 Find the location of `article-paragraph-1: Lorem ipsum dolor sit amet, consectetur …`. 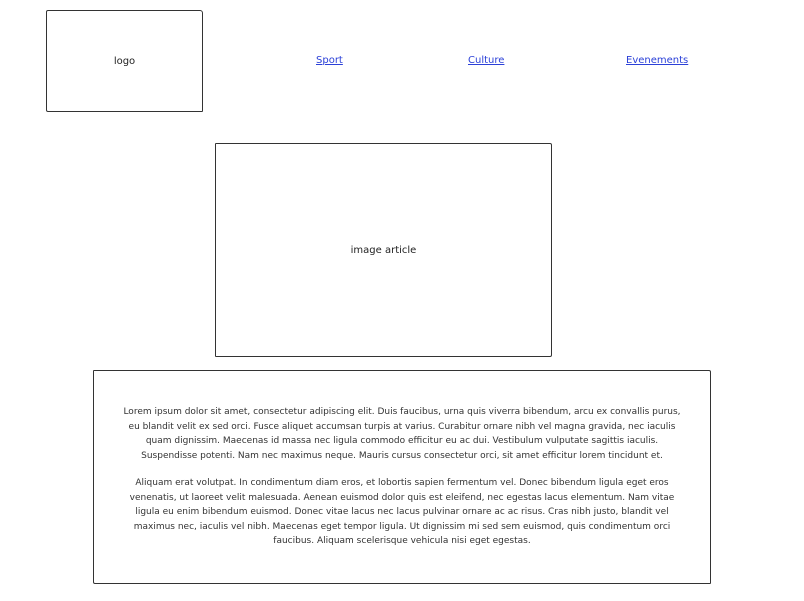

article-paragraph-1: Lorem ipsum dolor sit amet, consectetur … is located at coordinates (402, 434).